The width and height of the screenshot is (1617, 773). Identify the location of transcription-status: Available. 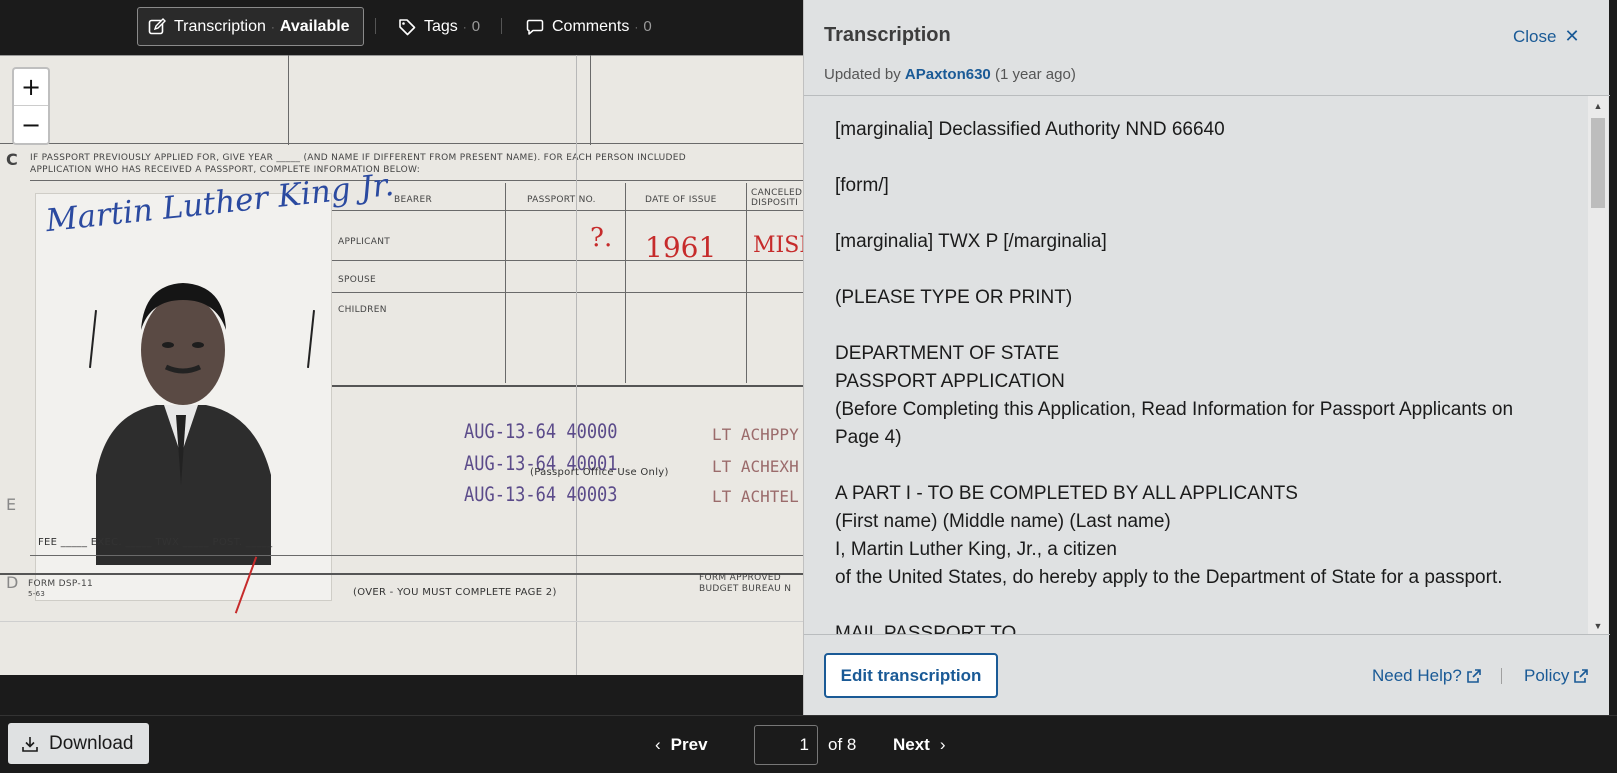
(314, 26).